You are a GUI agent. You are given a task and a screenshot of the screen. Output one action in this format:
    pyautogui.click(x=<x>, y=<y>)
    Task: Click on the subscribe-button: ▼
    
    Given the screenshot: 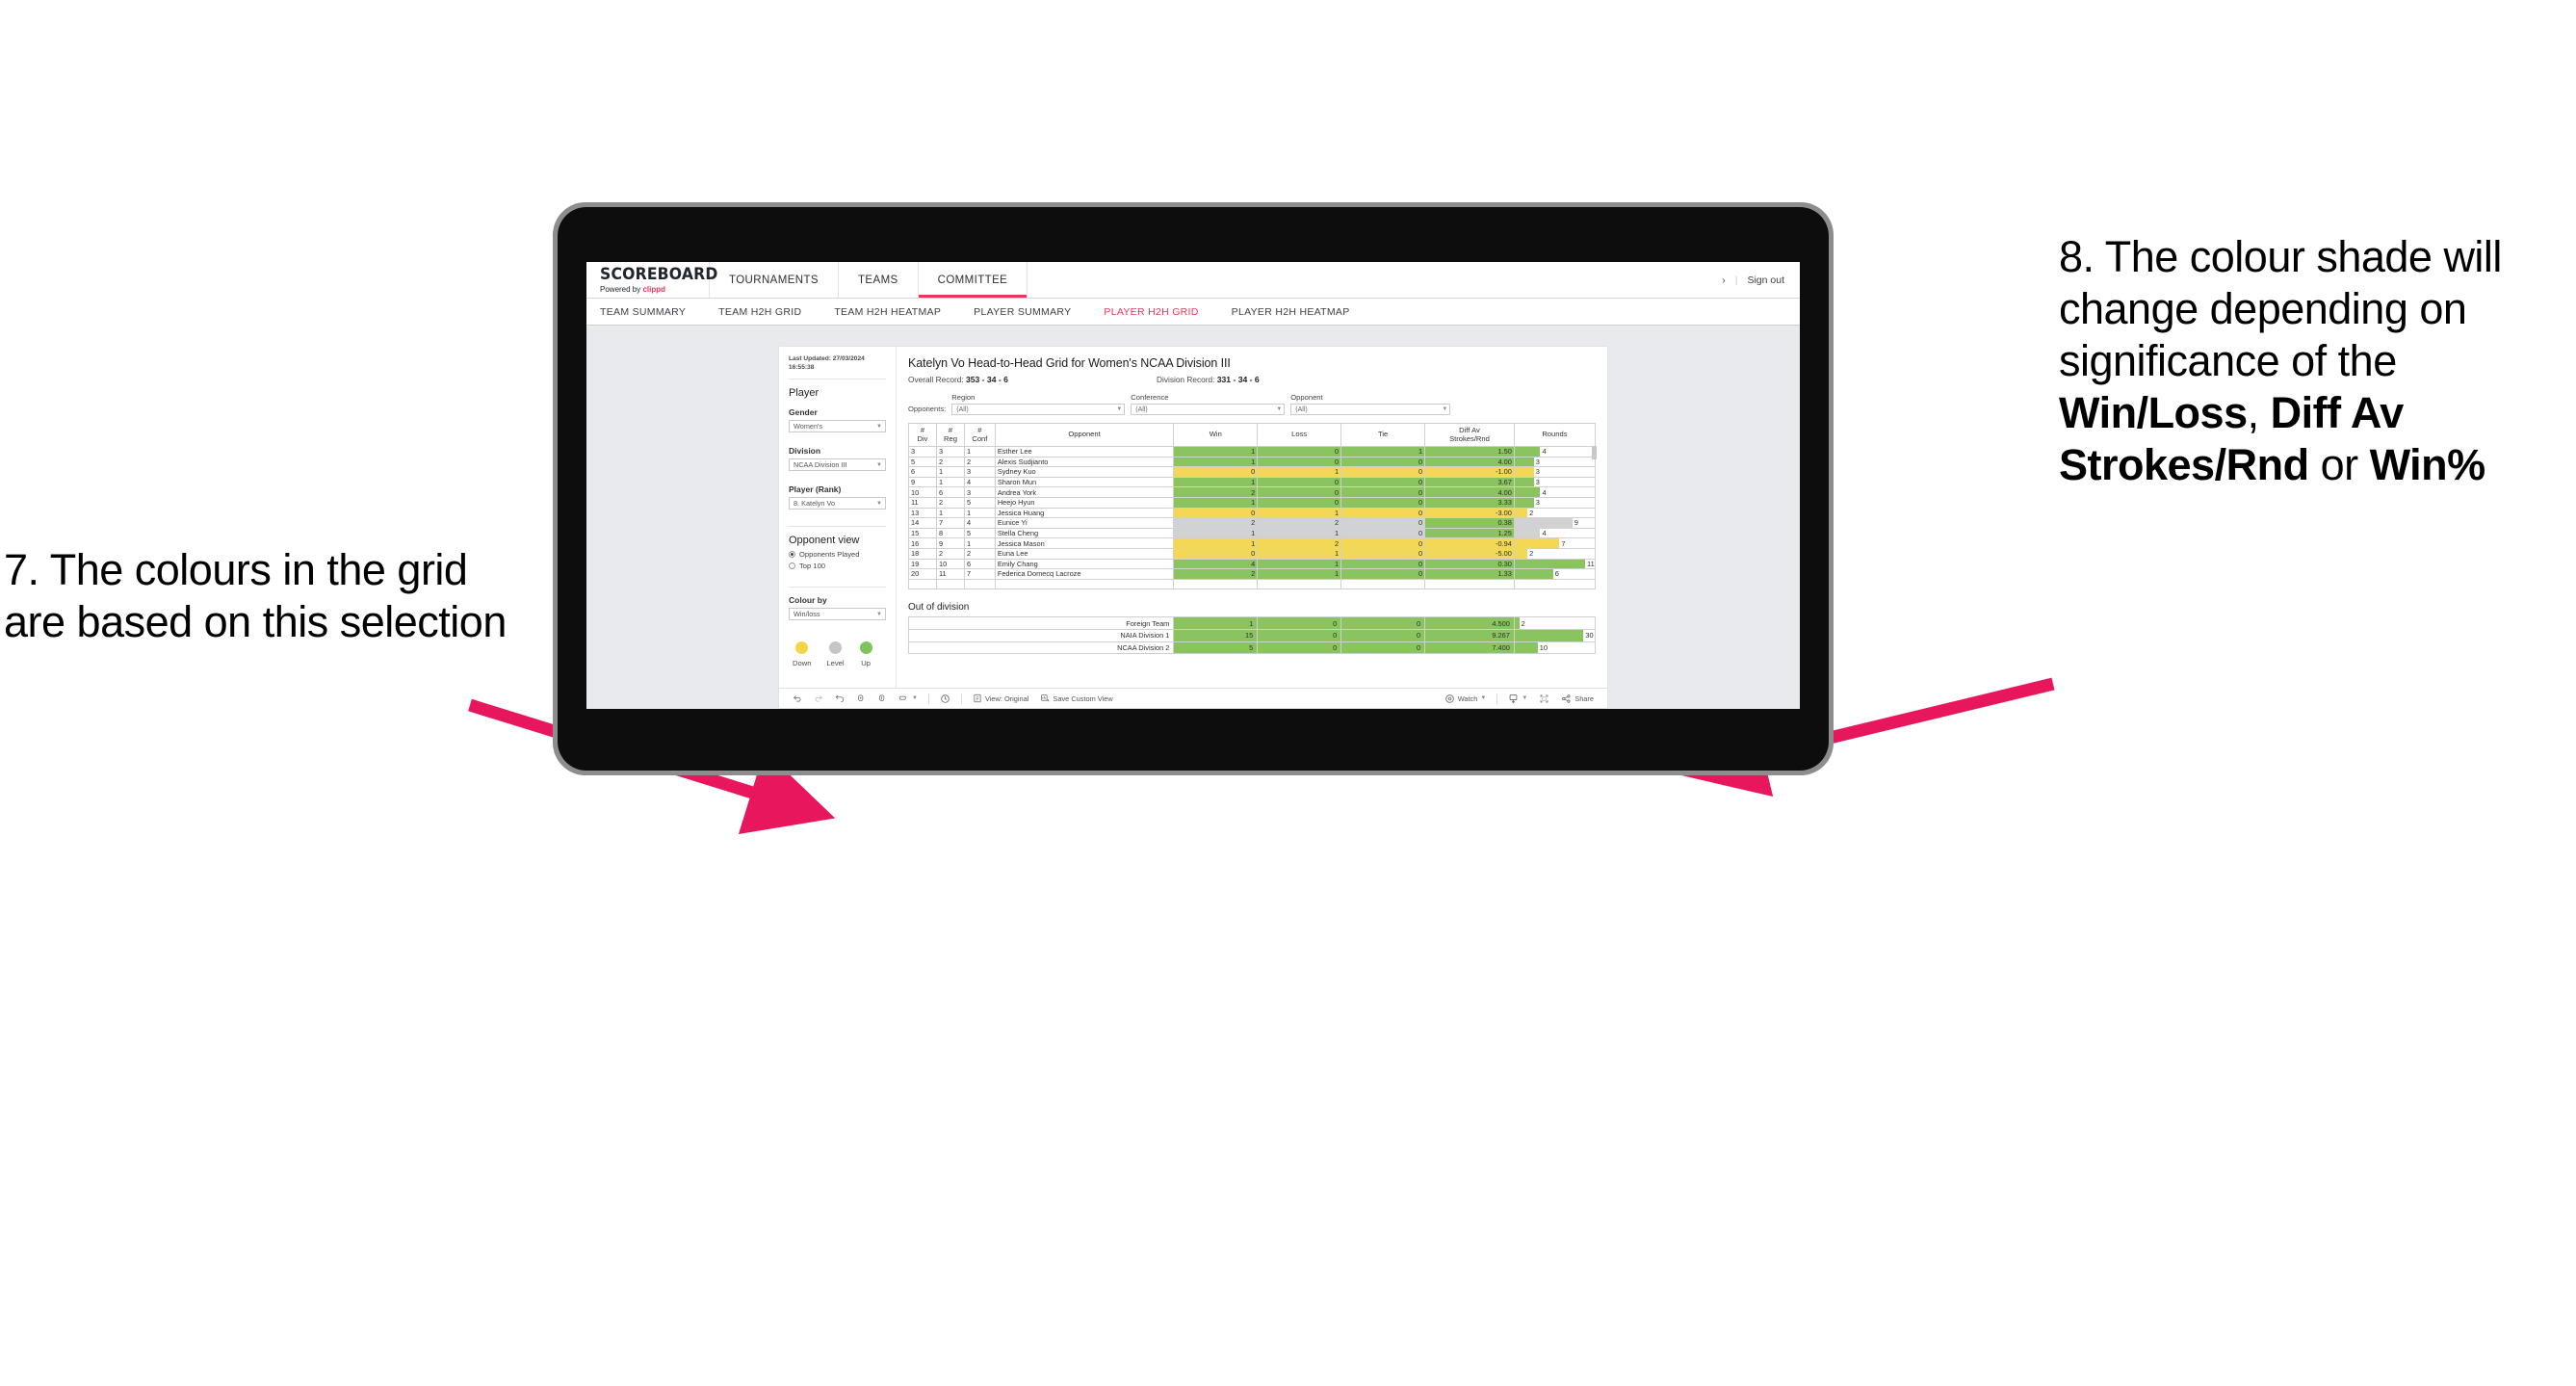 What is the action you would take?
    pyautogui.click(x=1517, y=698)
    